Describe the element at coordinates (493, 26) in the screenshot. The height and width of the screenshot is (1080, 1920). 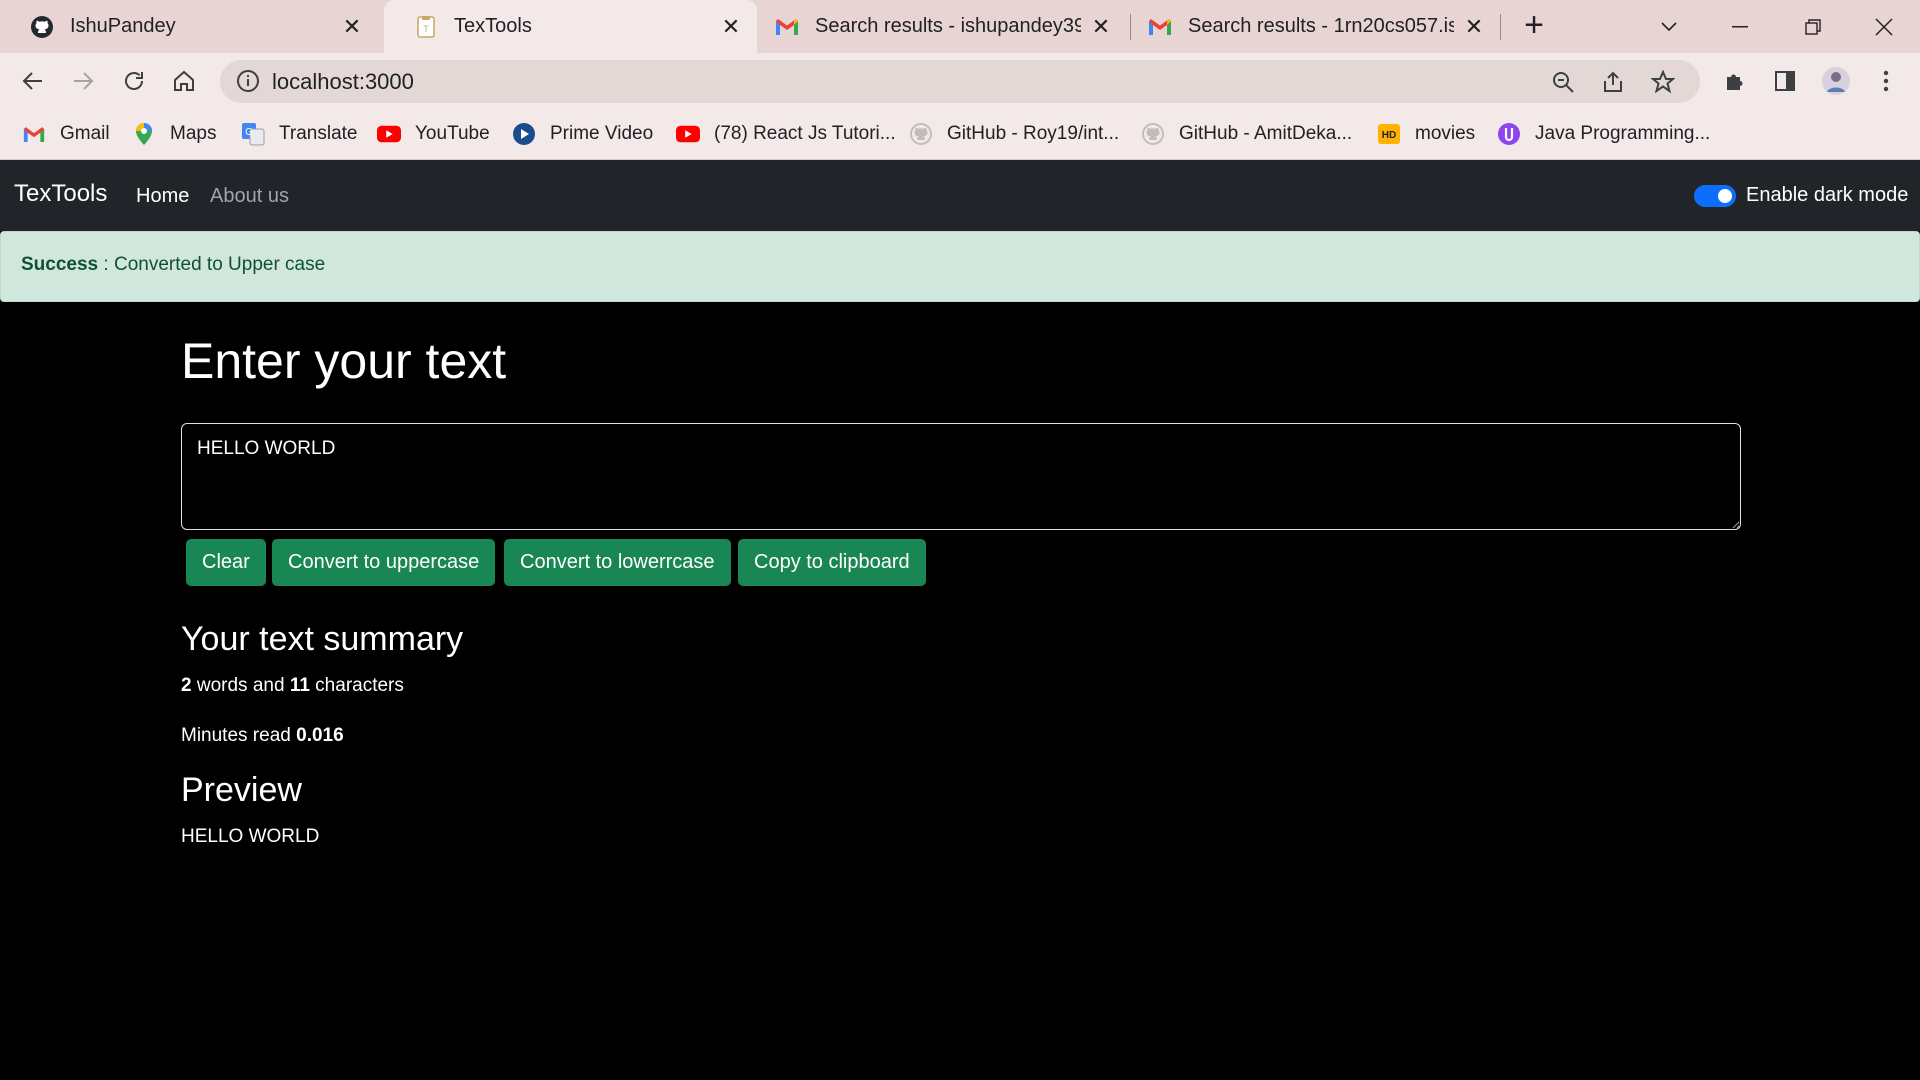
I see `tab-title: TexTools` at that location.